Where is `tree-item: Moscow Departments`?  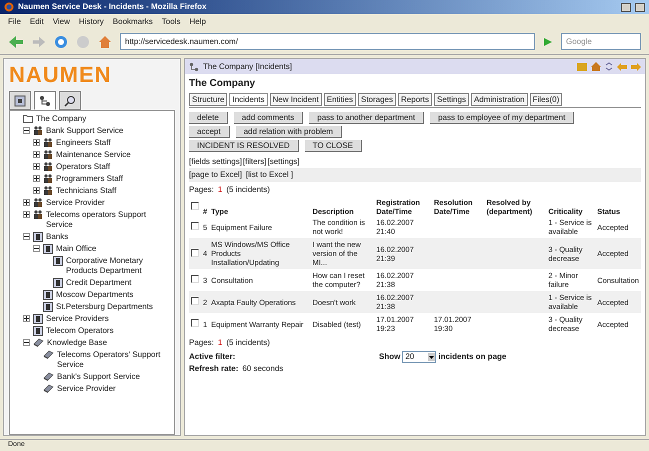
tree-item: Moscow Departments is located at coordinates (95, 295).